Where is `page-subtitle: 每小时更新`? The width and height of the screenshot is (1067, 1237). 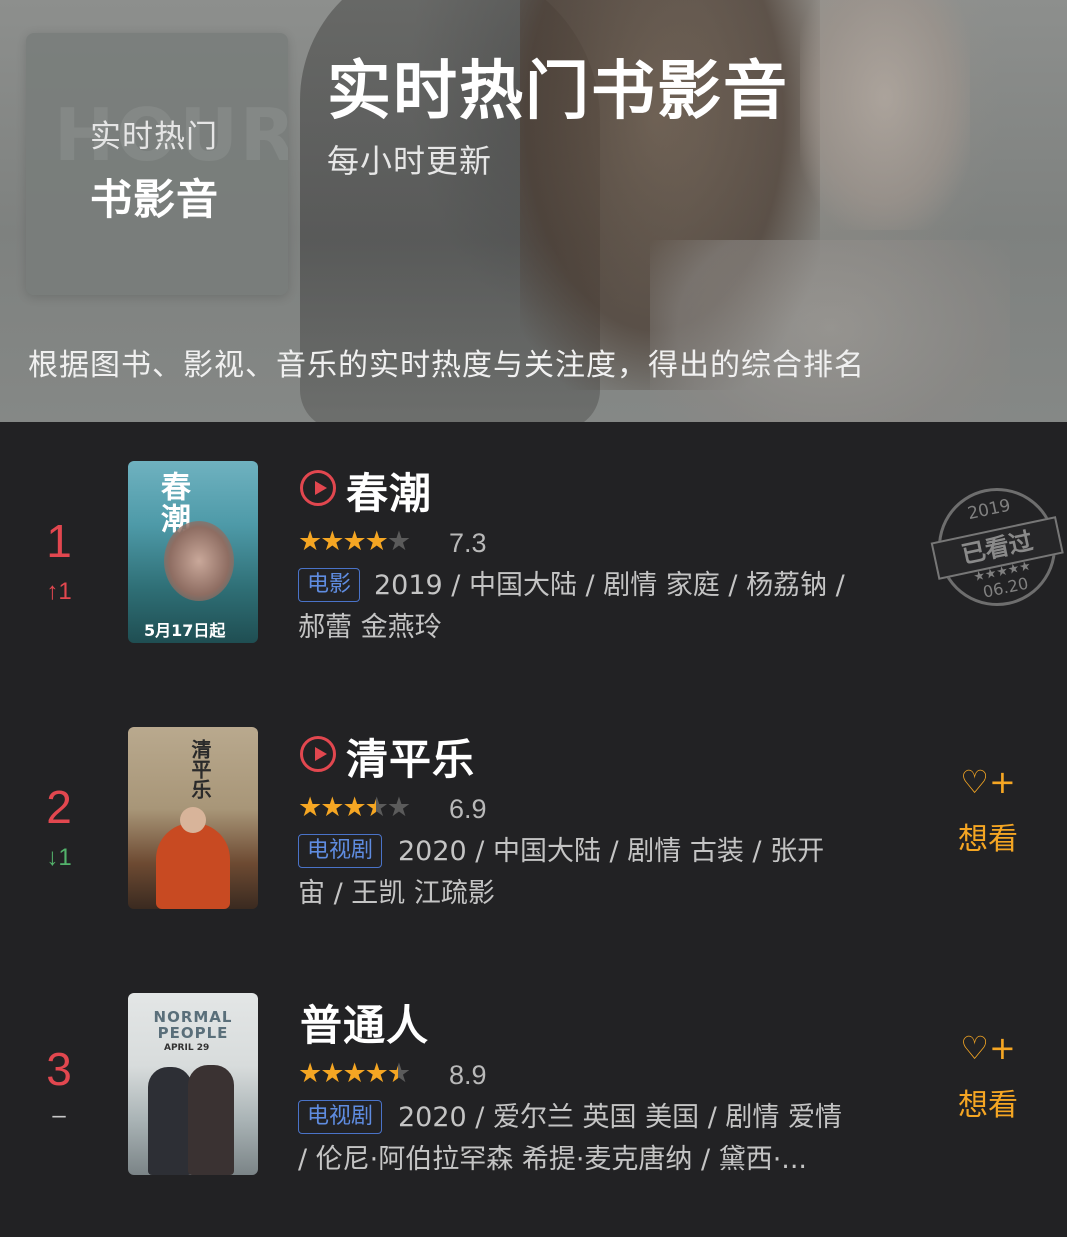 page-subtitle: 每小时更新 is located at coordinates (410, 161).